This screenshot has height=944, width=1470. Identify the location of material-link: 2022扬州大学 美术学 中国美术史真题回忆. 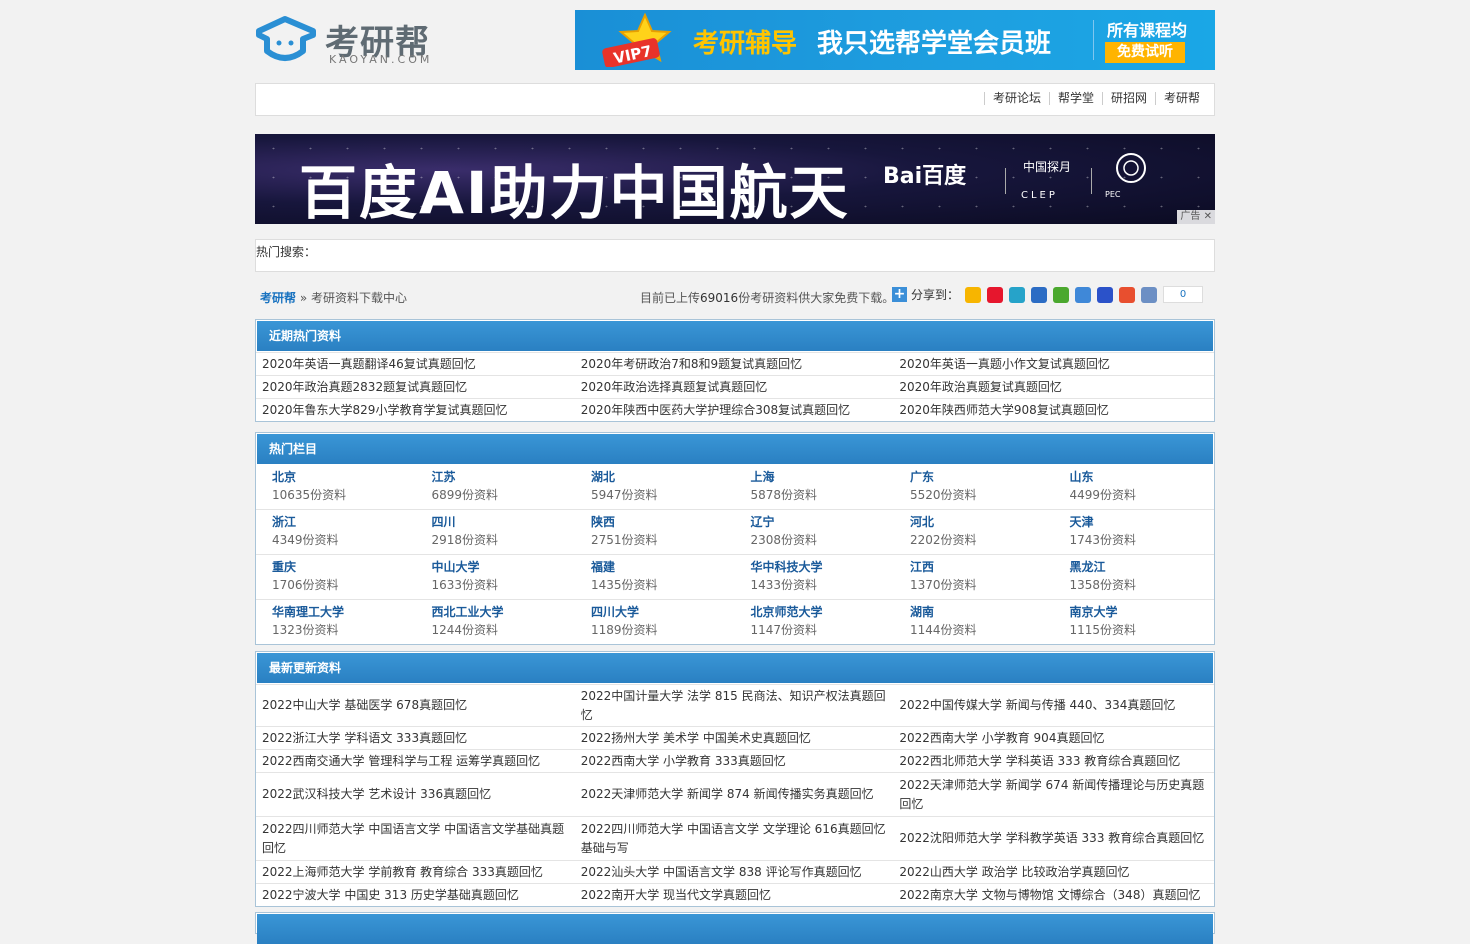
(734, 738).